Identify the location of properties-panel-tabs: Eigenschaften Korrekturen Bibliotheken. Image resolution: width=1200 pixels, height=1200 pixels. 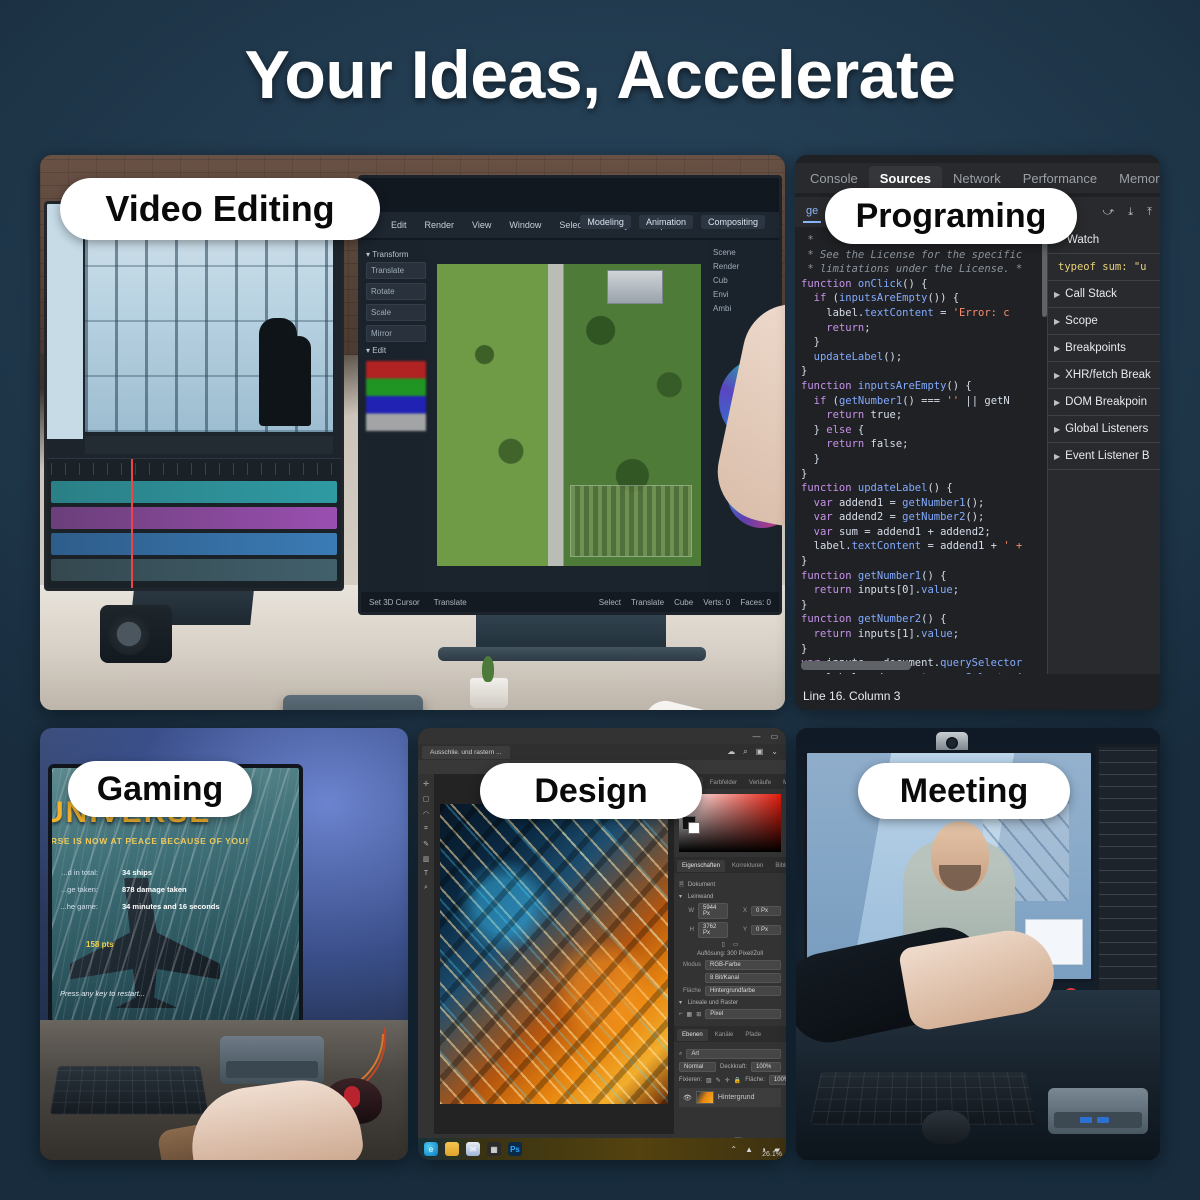
(730, 864).